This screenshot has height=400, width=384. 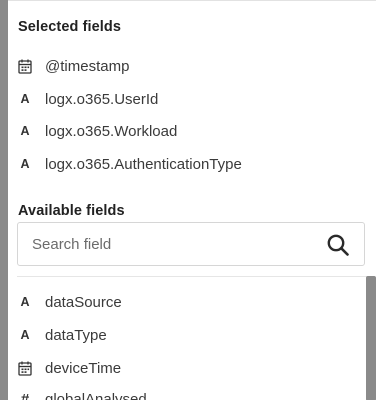 I want to click on available-field-datasource: A dataSource, so click(x=70, y=302).